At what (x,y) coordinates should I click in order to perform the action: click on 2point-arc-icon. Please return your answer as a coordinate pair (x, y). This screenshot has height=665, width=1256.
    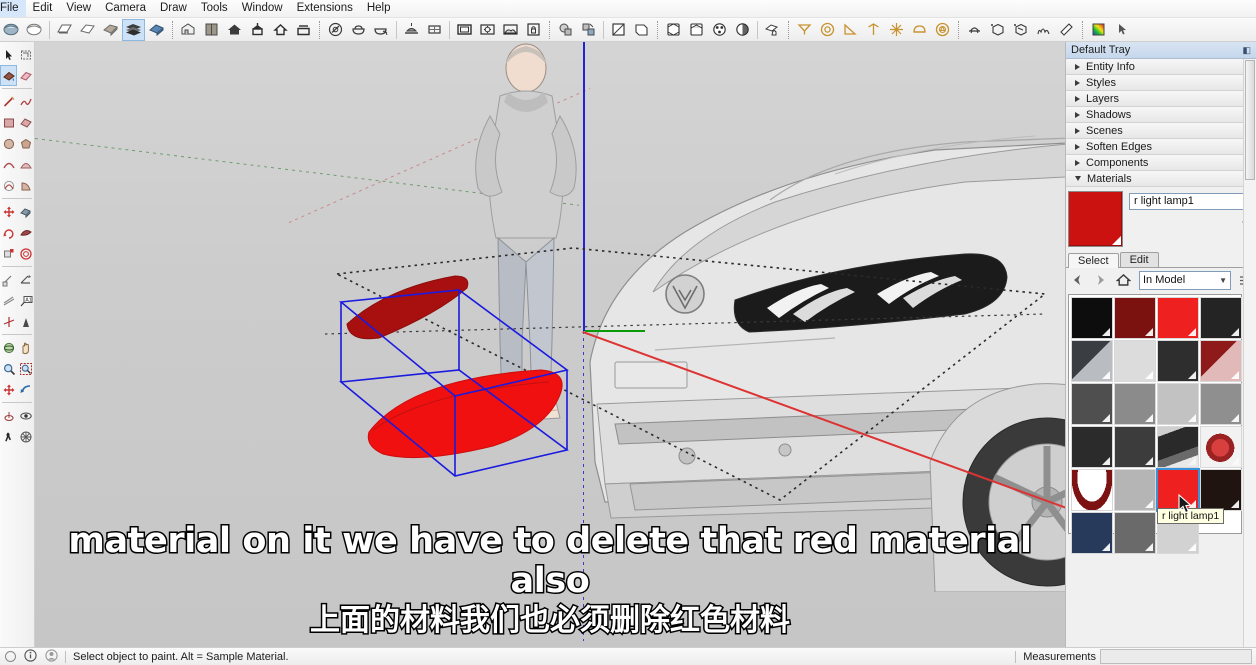
    Looking at the image, I should click on (8, 185).